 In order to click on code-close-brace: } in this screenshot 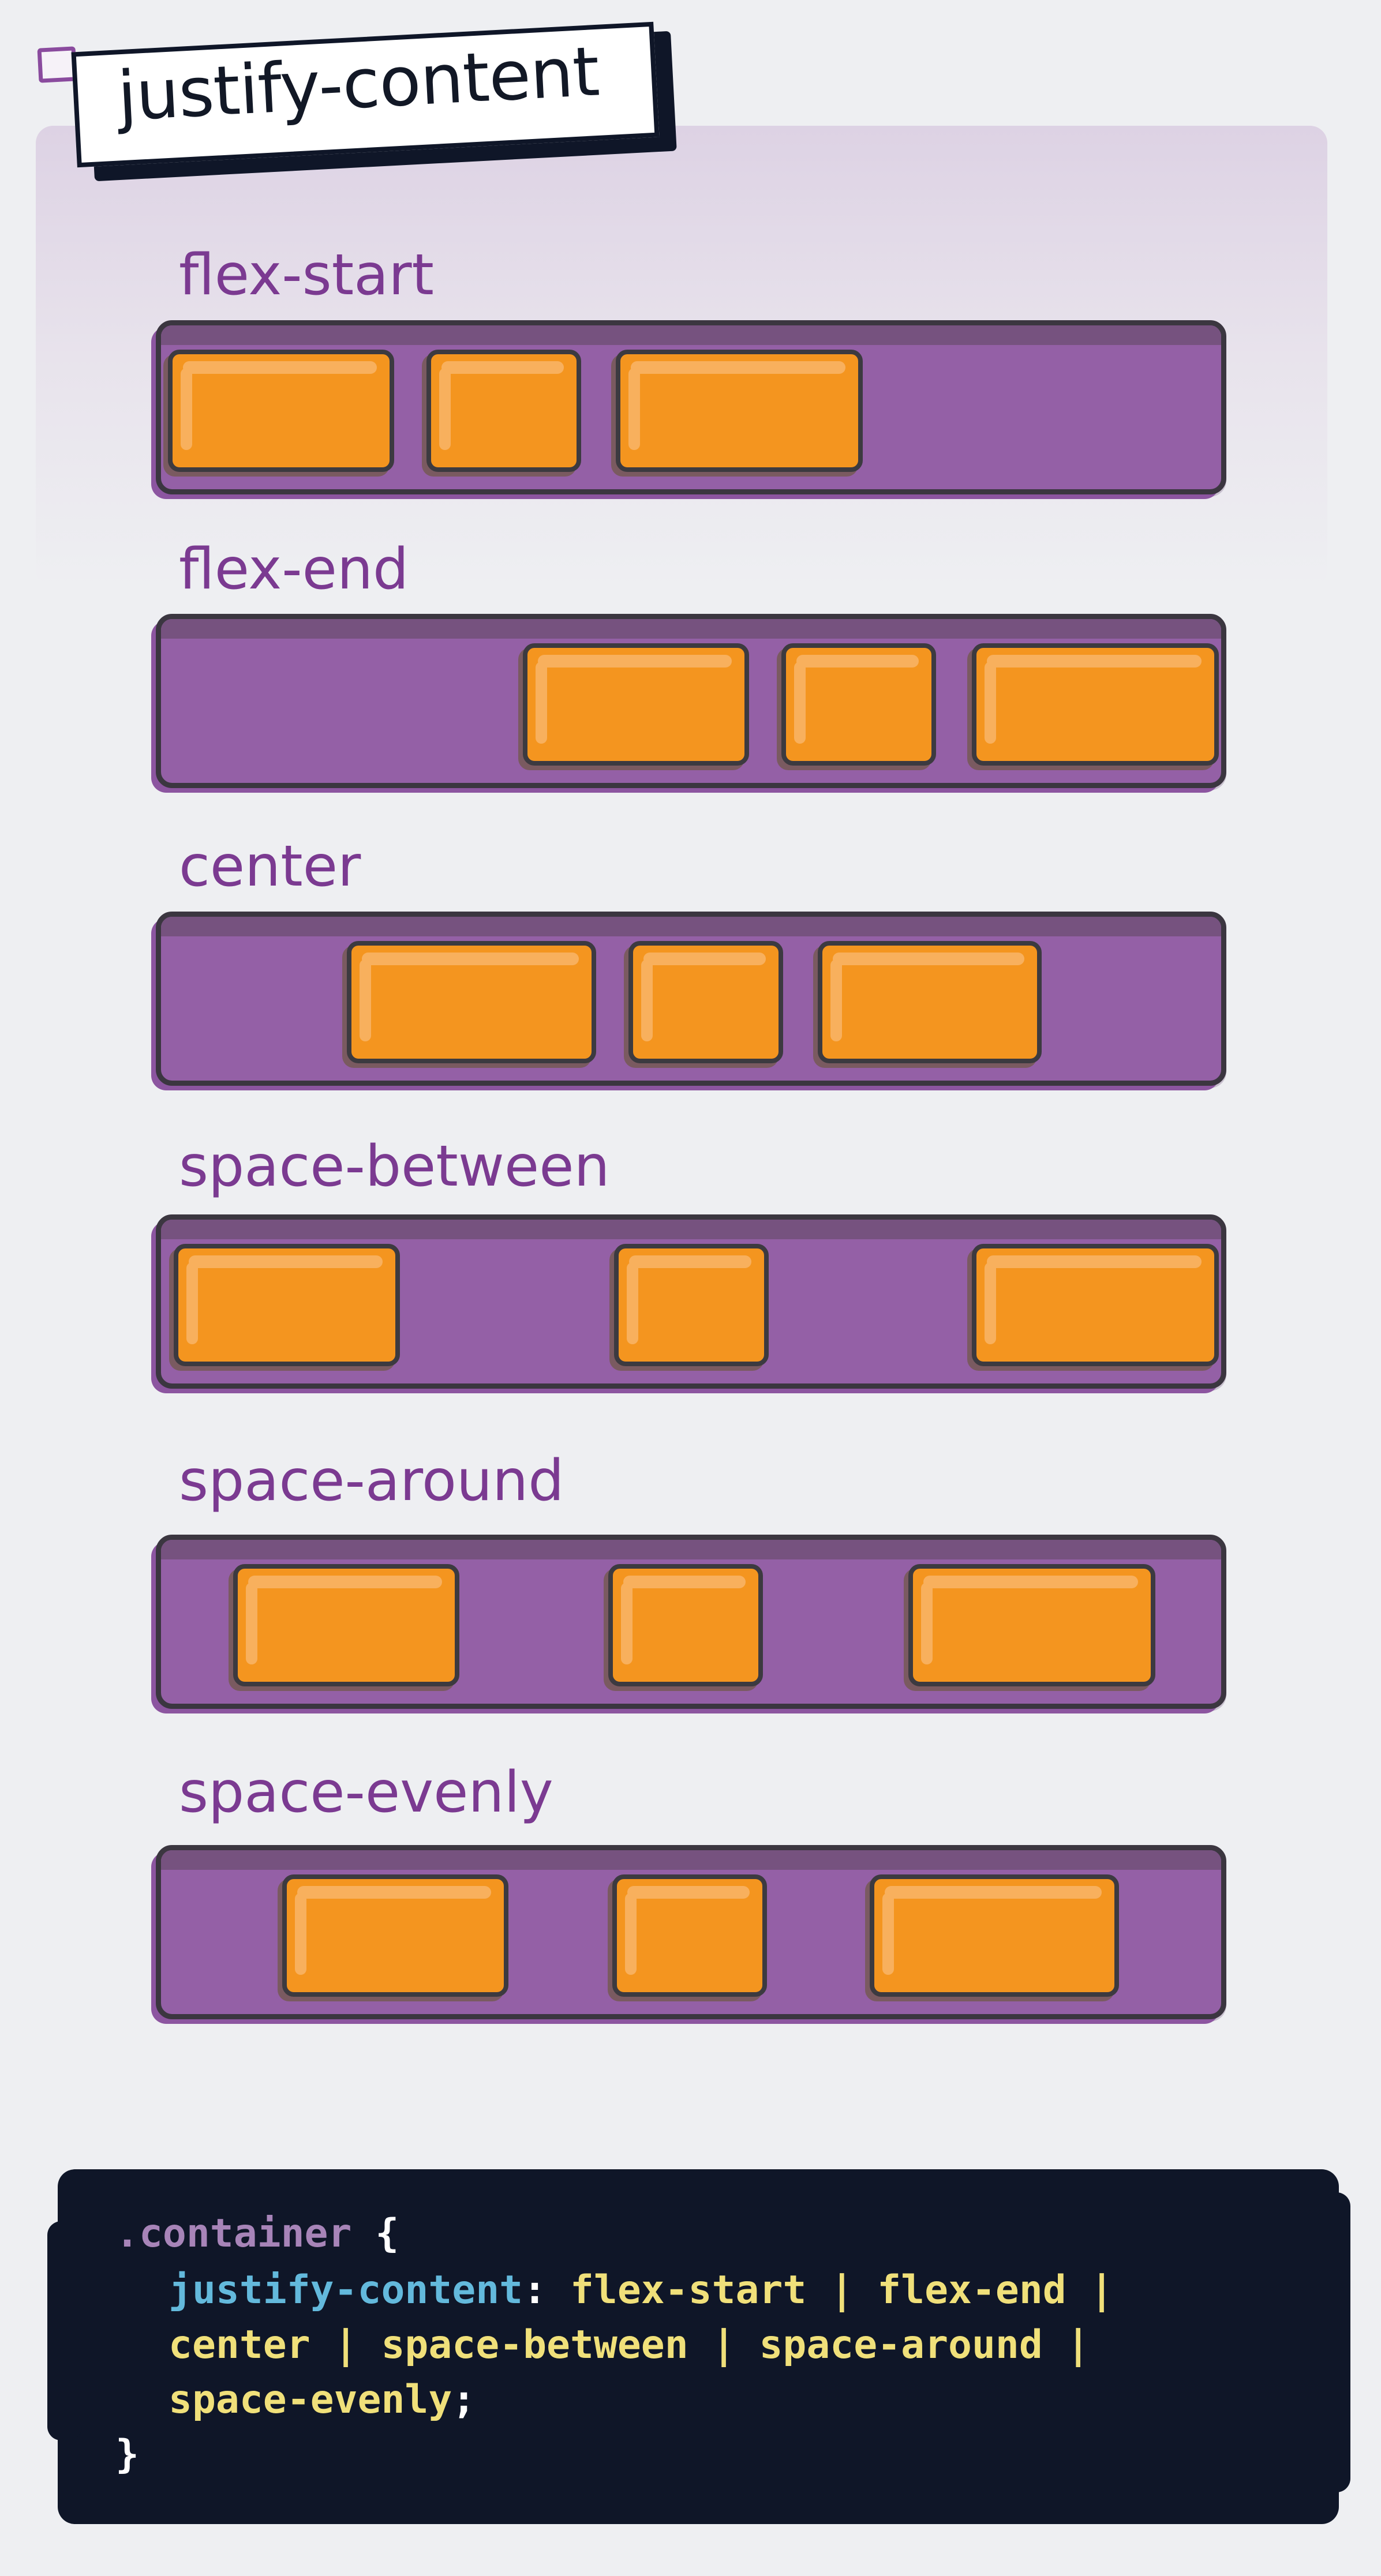, I will do `click(127, 2454)`.